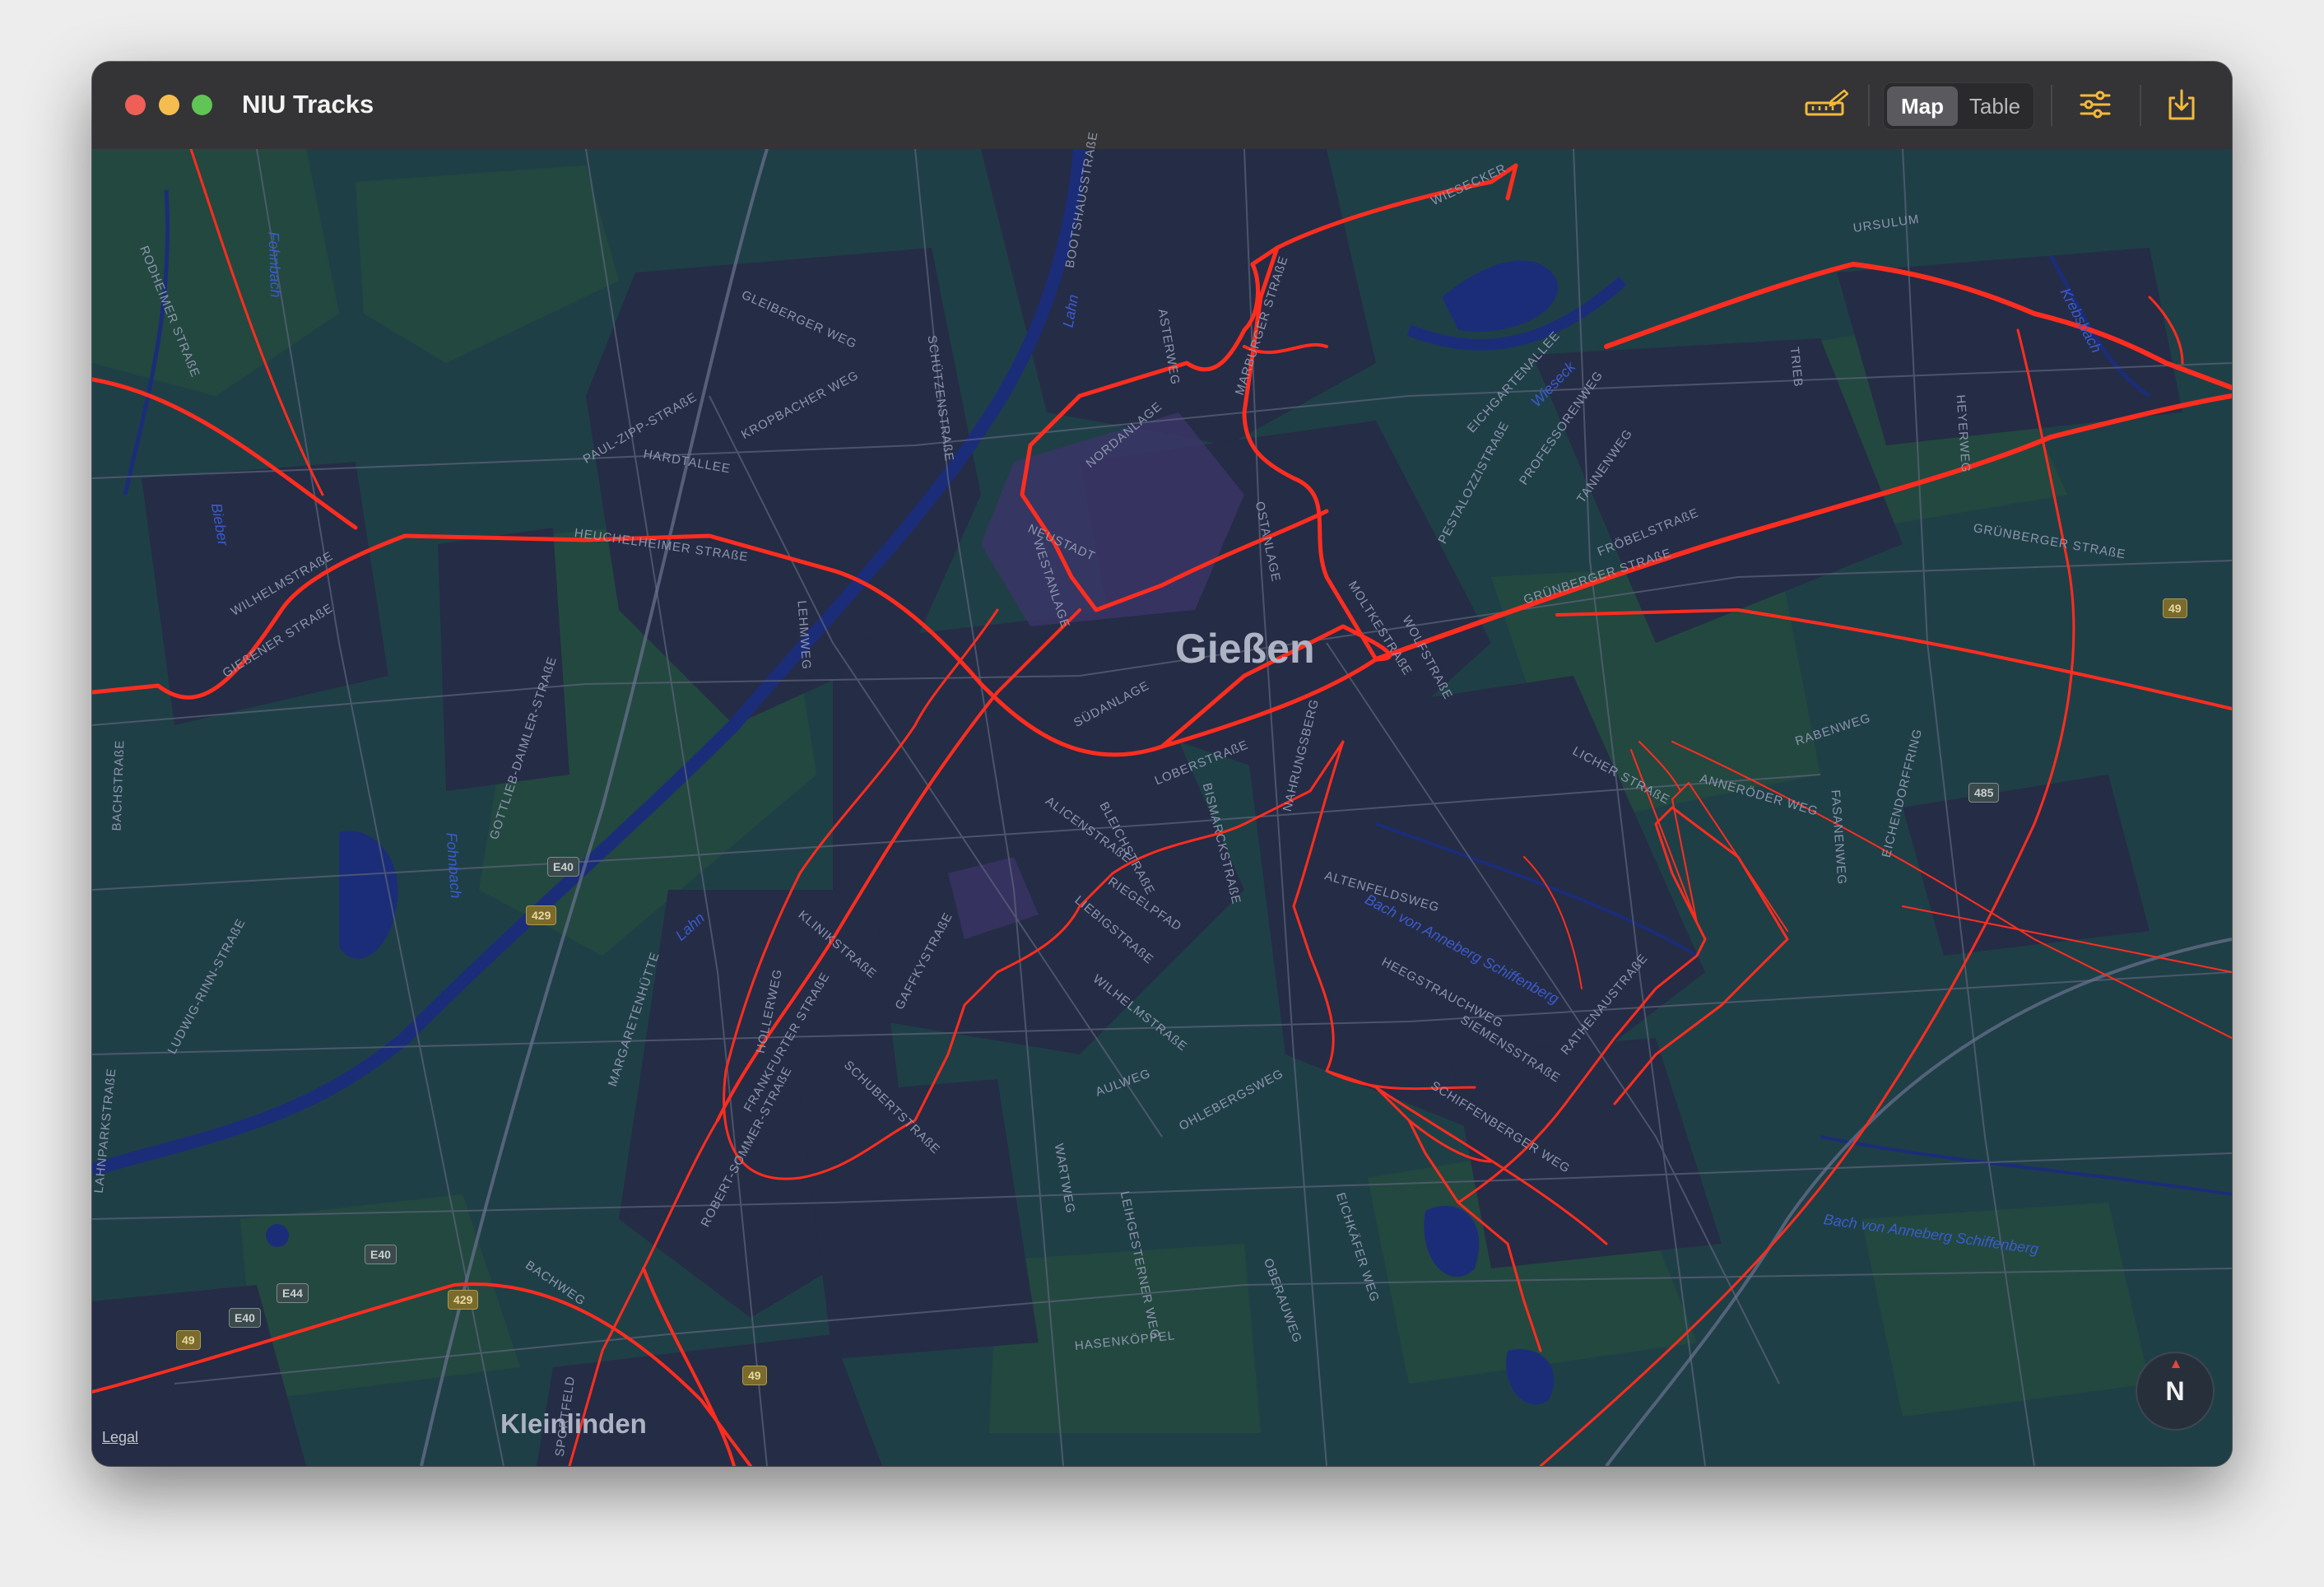  What do you see at coordinates (2181, 104) in the screenshot?
I see `export-icon` at bounding box center [2181, 104].